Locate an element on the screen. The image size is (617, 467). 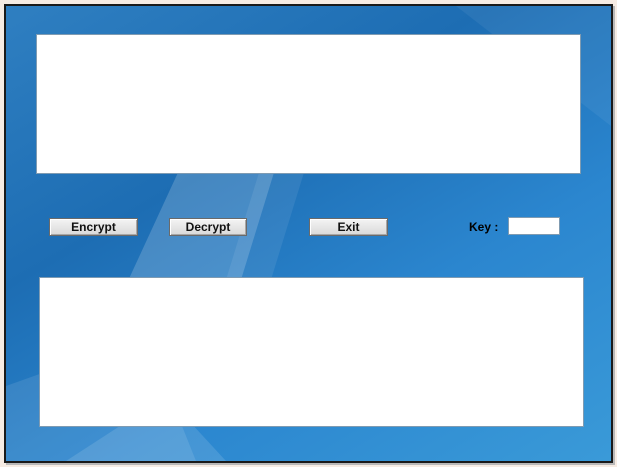
key-label: Key : is located at coordinates (484, 227).